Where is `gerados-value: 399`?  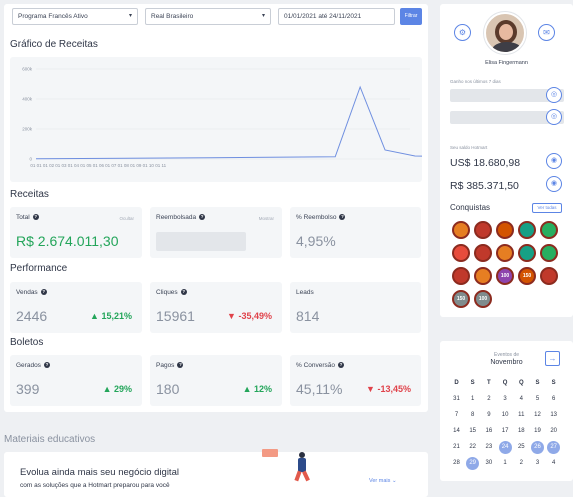 gerados-value: 399 is located at coordinates (28, 389).